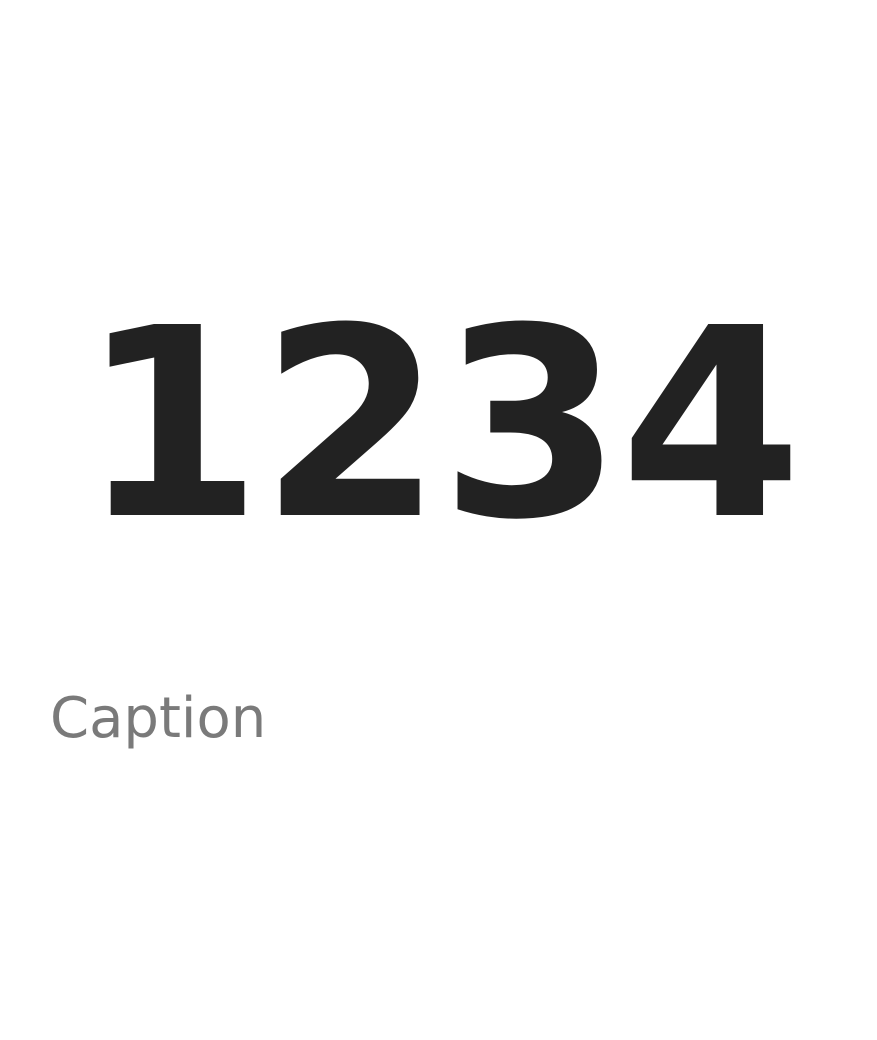 This screenshot has width=877, height=1040. I want to click on digit-2: 2, so click(351, 424).